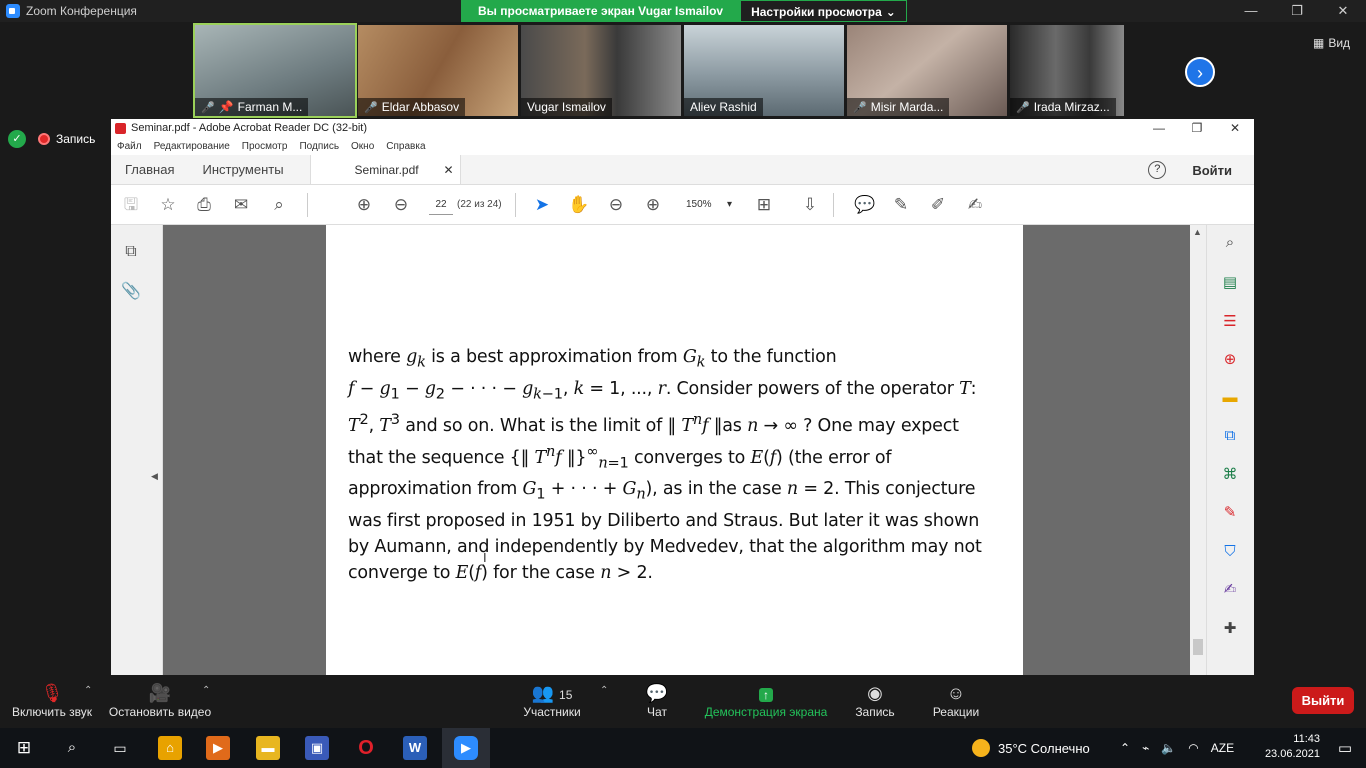 The image size is (1366, 768). Describe the element at coordinates (1198, 647) in the screenshot. I see `scroll-thumb` at that location.